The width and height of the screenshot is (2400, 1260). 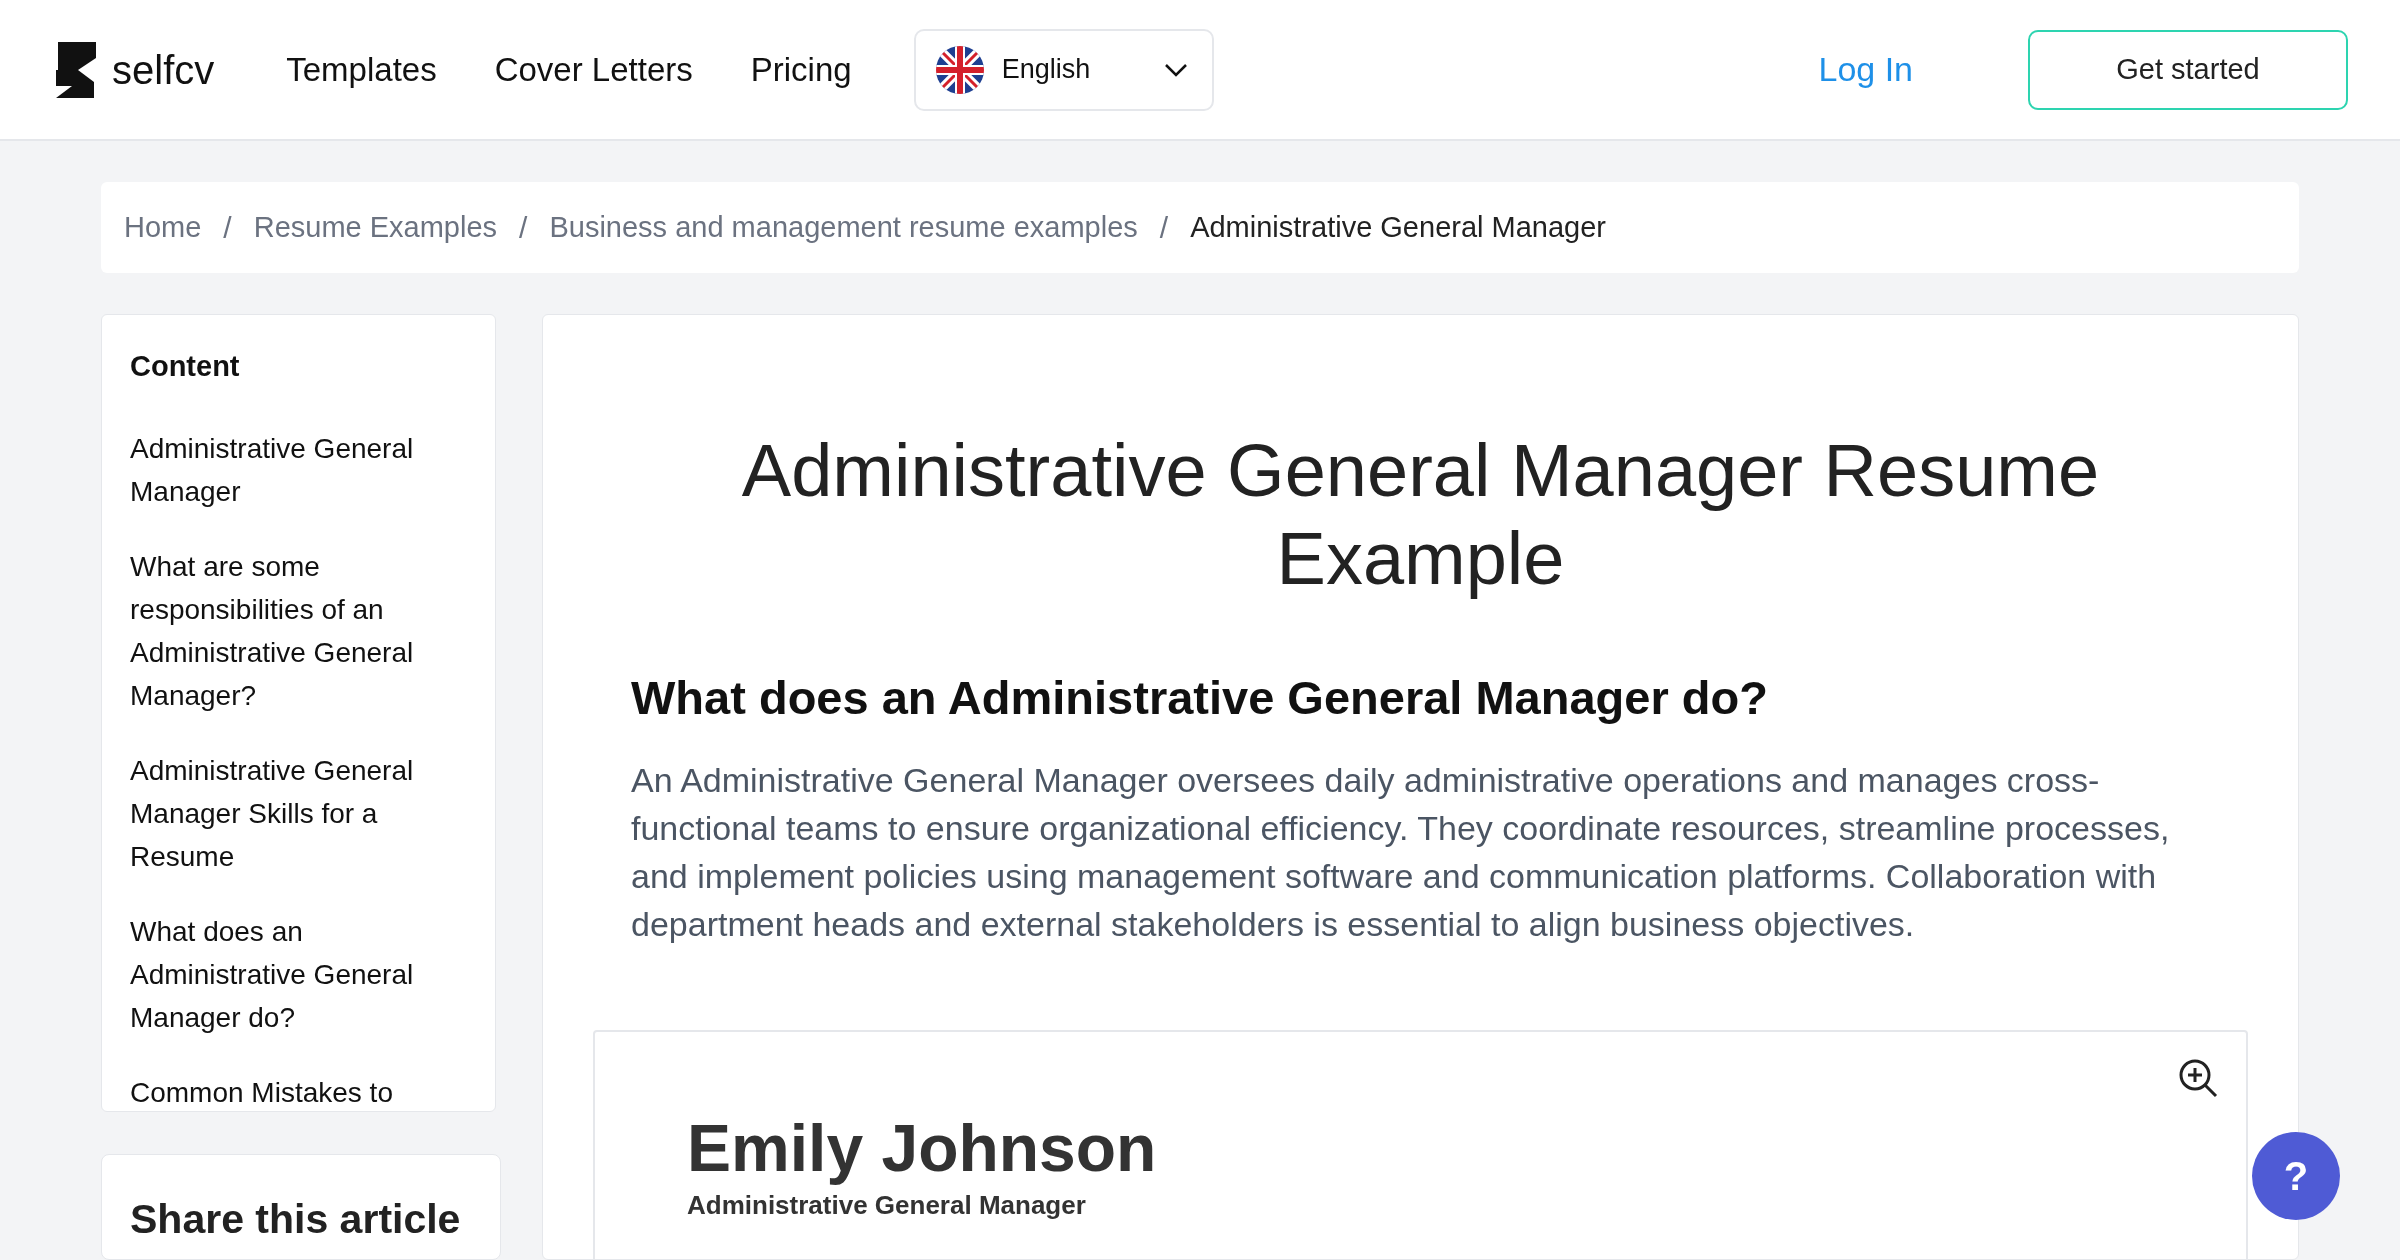 I want to click on breadcrumb-current: Administrative General Manager, so click(x=1398, y=227).